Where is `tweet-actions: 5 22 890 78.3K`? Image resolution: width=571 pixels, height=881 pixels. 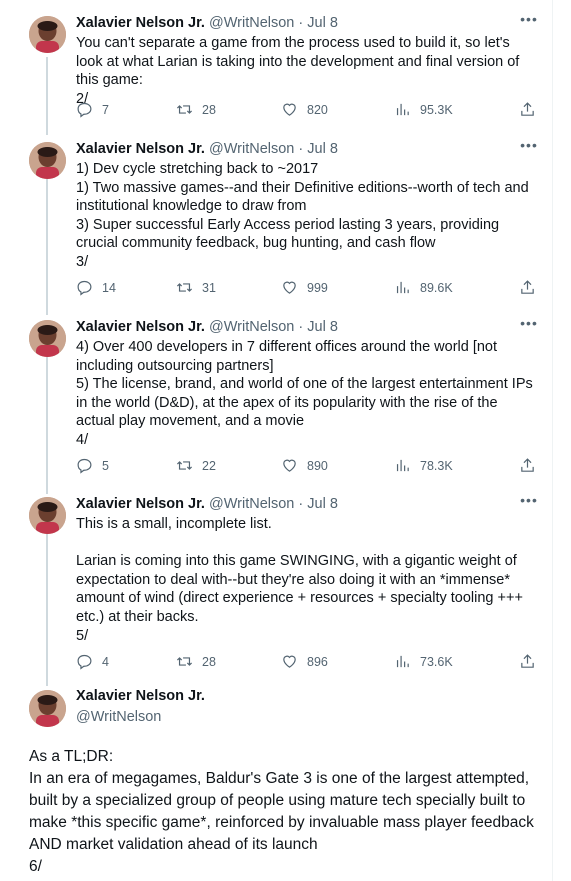
tweet-actions: 5 22 890 78.3K is located at coordinates (307, 466).